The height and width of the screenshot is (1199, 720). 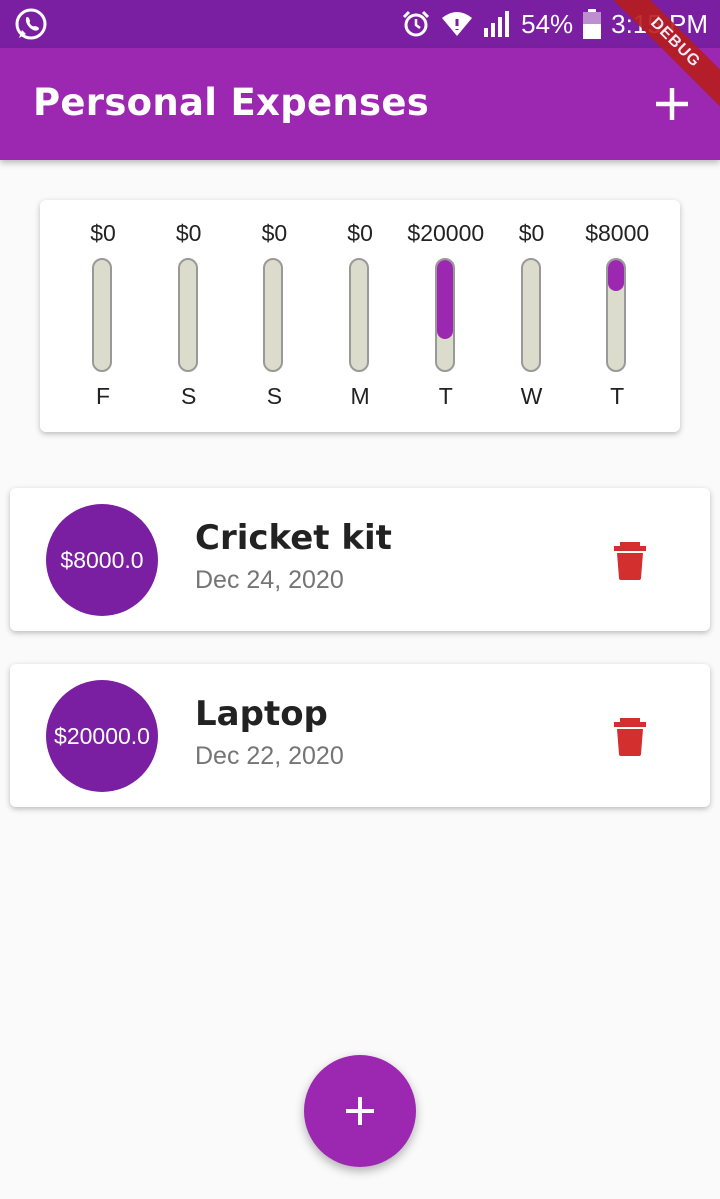 What do you see at coordinates (457, 24) in the screenshot?
I see `wifi-icon` at bounding box center [457, 24].